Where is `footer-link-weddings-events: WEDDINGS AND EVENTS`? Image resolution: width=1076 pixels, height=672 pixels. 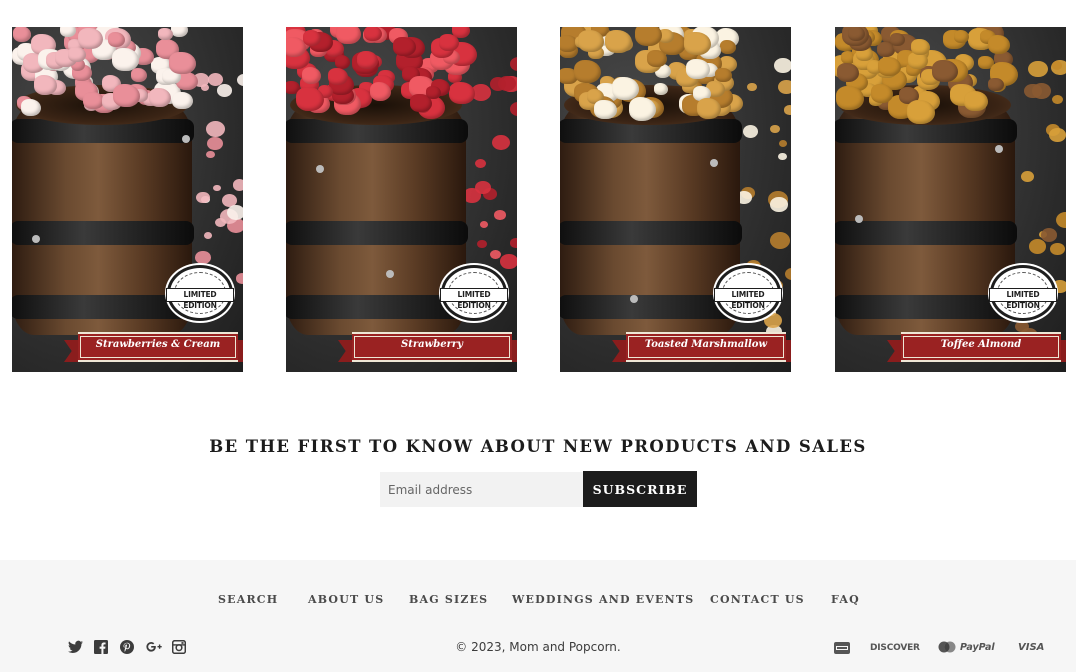
footer-link-weddings-events: WEDDINGS AND EVENTS is located at coordinates (603, 599).